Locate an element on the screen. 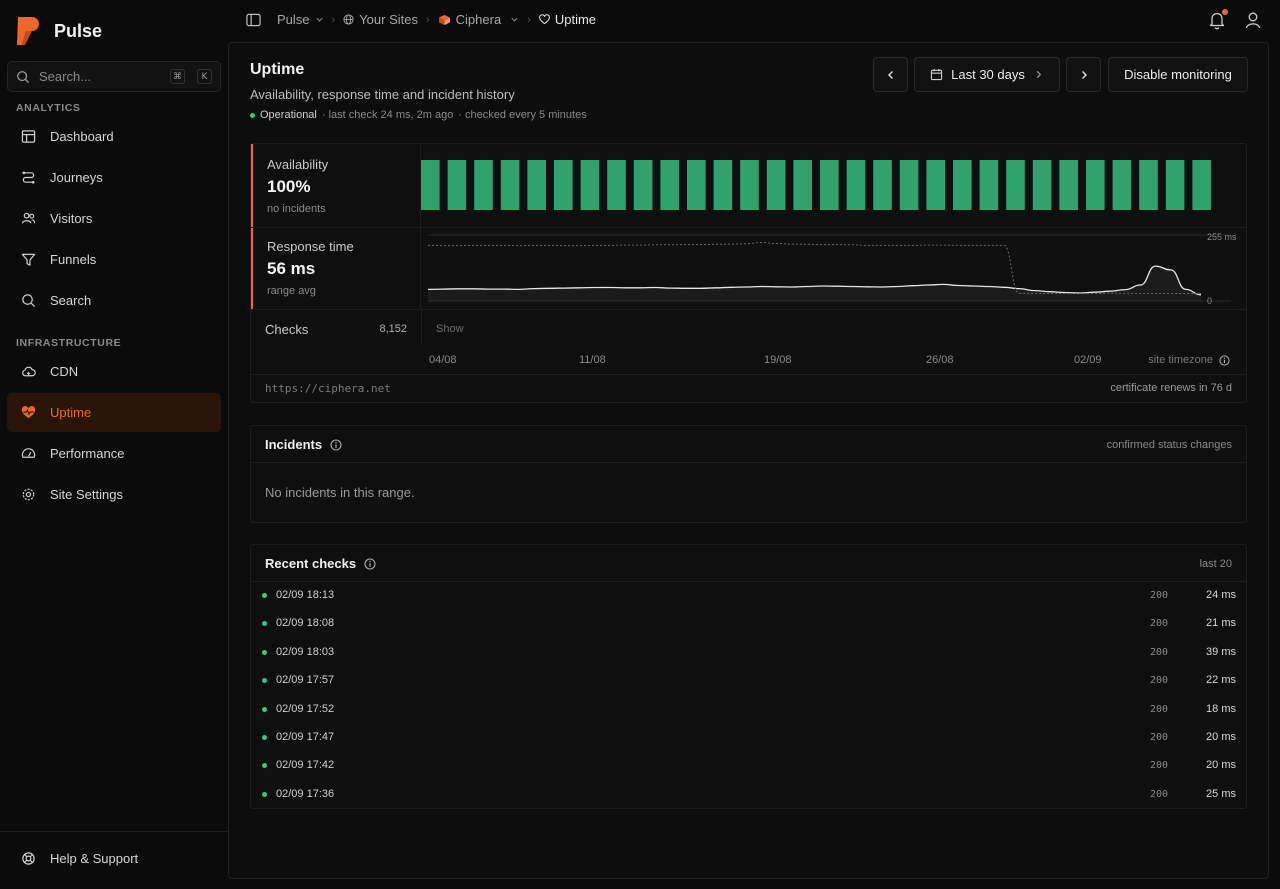 This screenshot has height=889, width=1280. table-row: 02/09 17:57 200 22 ms is located at coordinates (748, 680).